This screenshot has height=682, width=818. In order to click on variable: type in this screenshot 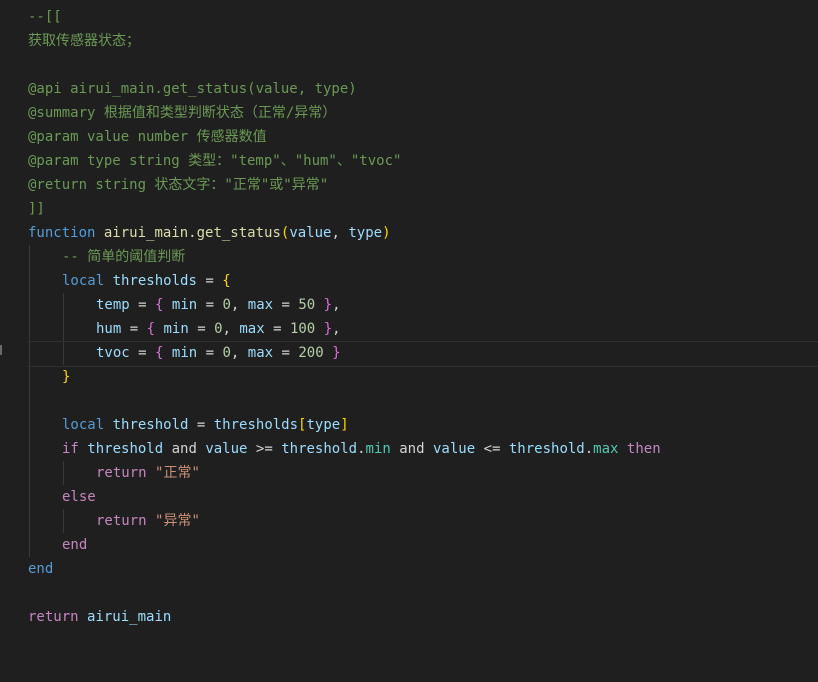, I will do `click(323, 425)`.